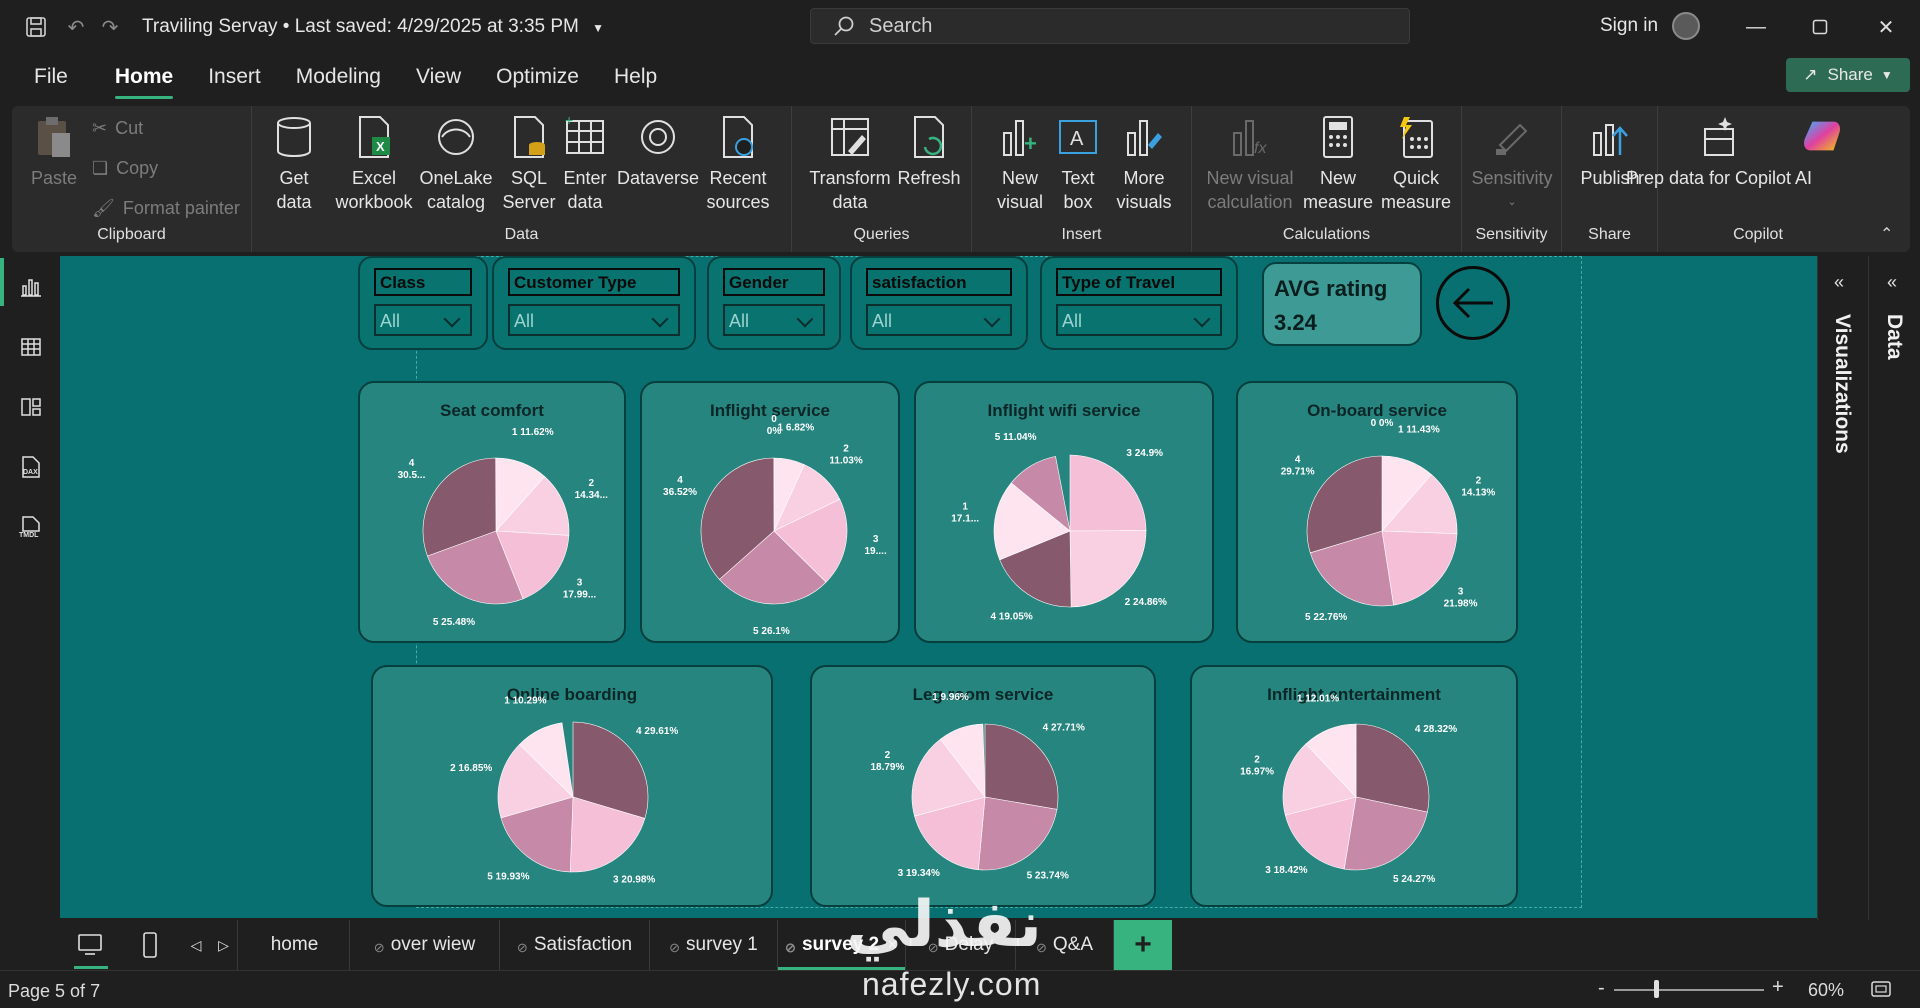  I want to click on copy-button: ❏ Copy, so click(125, 168).